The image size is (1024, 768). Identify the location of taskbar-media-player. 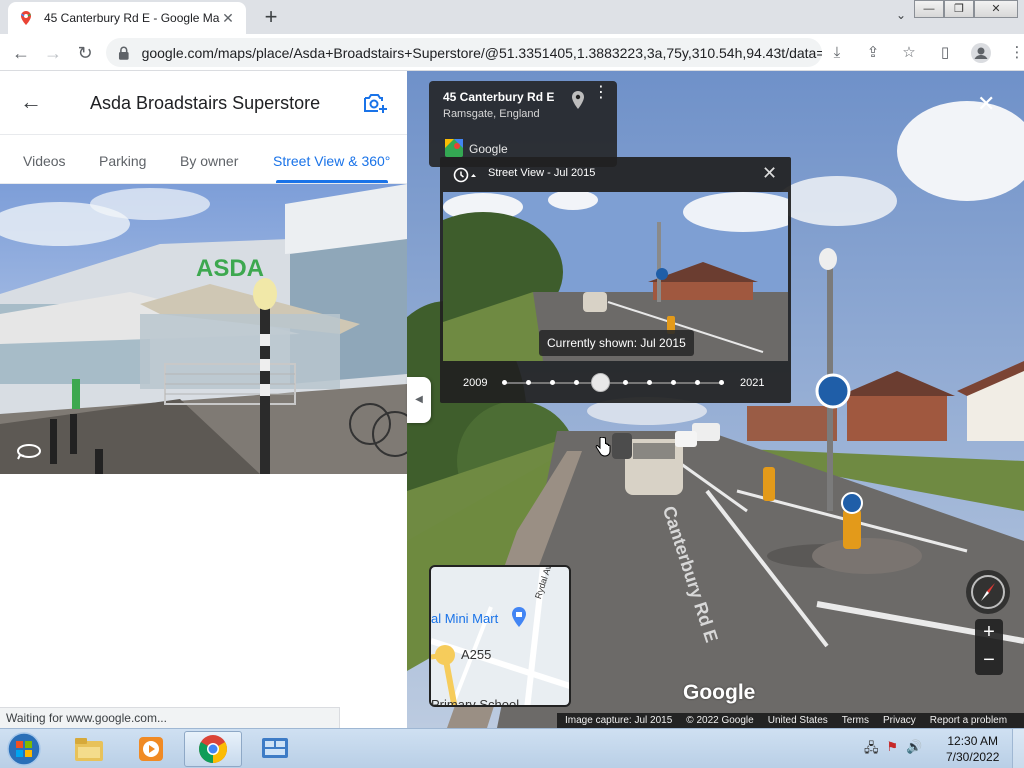
(151, 749).